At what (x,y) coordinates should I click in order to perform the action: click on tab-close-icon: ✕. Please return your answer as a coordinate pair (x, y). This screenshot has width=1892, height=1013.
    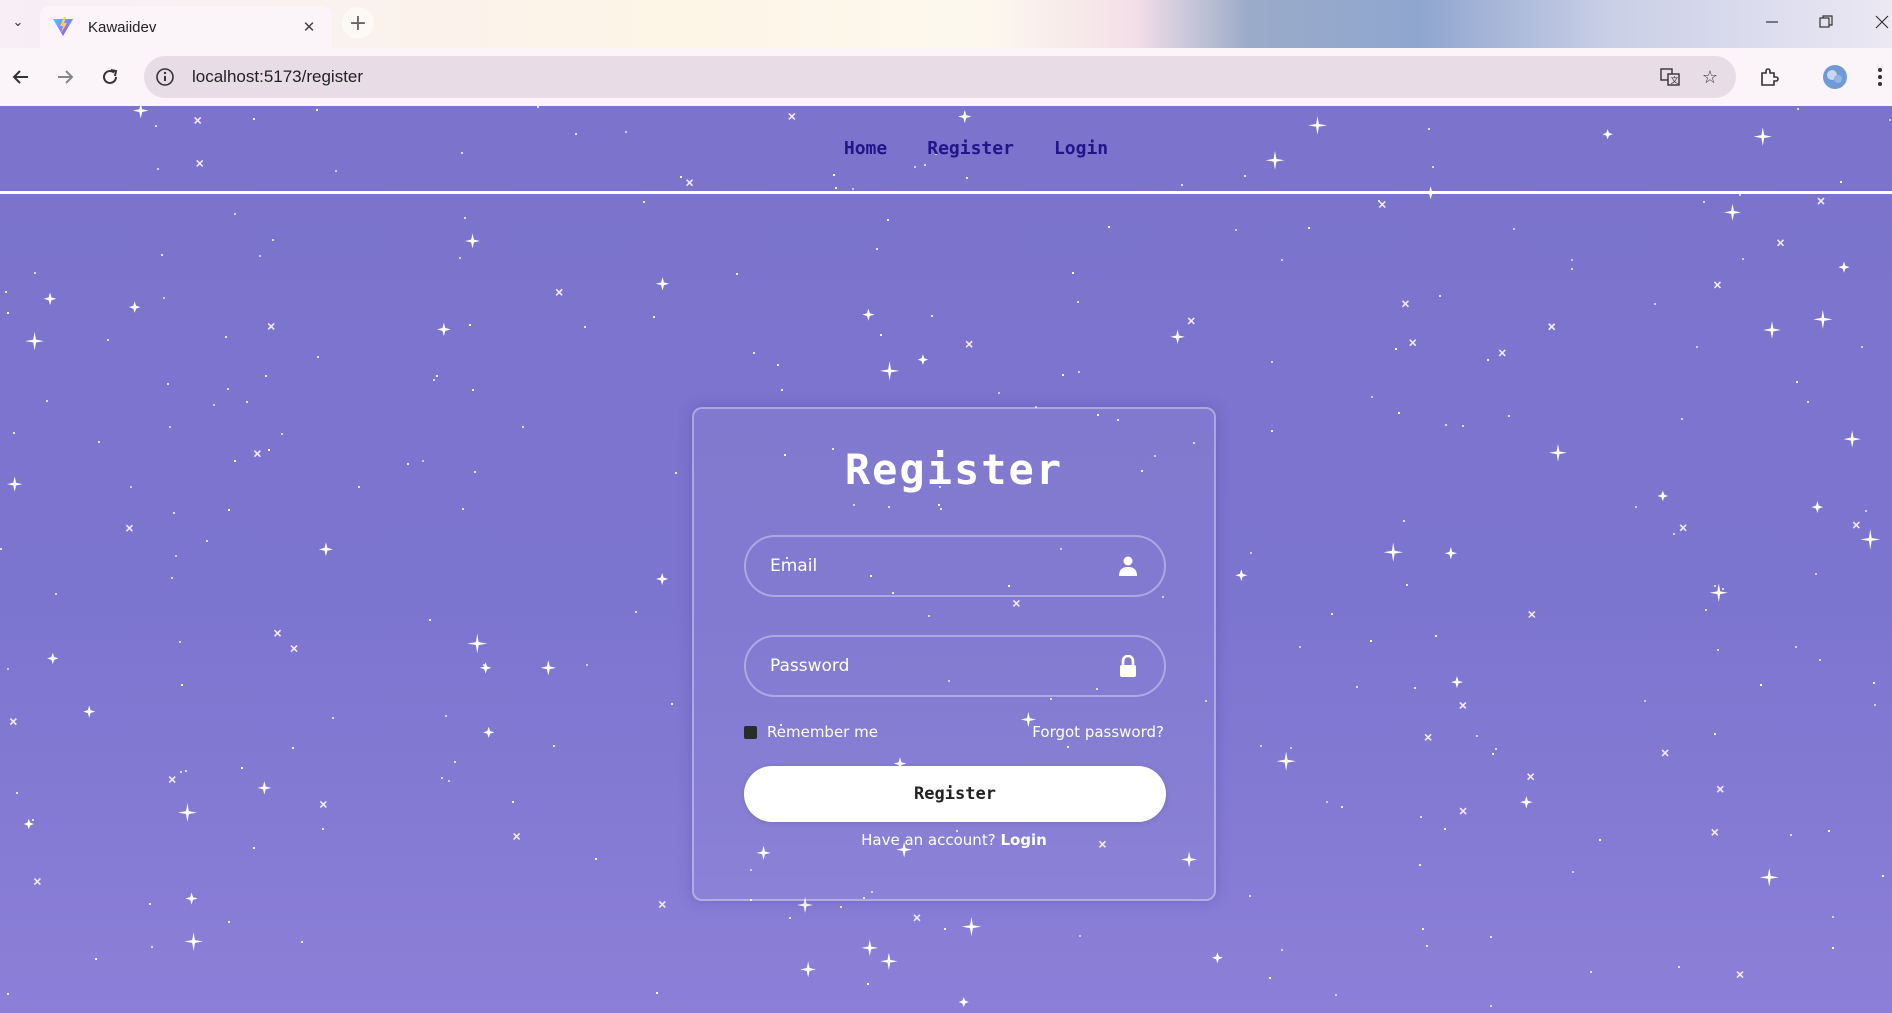
    Looking at the image, I should click on (309, 27).